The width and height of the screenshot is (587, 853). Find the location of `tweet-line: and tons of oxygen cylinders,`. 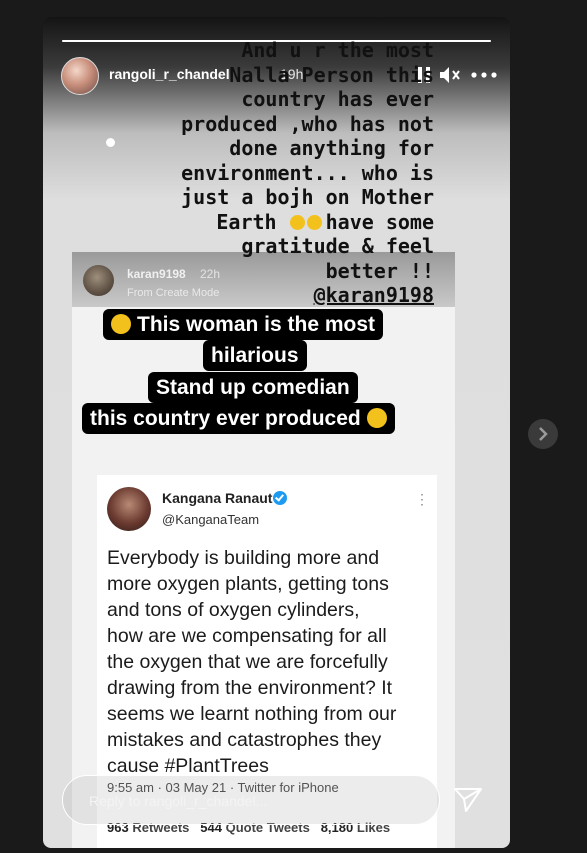

tweet-line: and tons of oxygen cylinders, is located at coordinates (233, 610).